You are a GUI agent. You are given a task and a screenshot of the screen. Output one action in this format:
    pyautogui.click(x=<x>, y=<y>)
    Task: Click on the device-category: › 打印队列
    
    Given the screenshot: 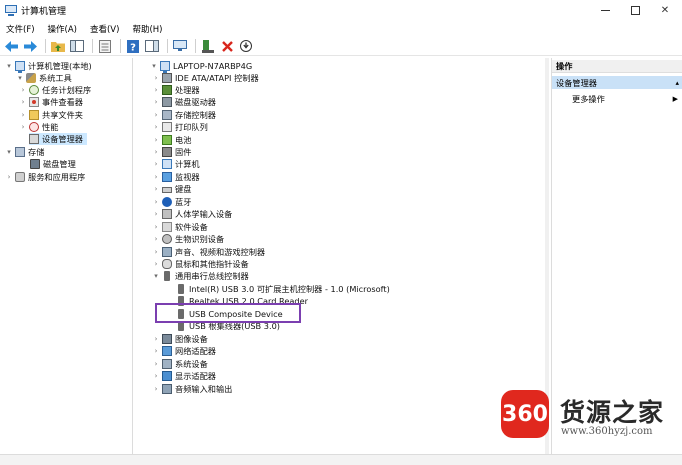 What is the action you would take?
    pyautogui.click(x=180, y=127)
    